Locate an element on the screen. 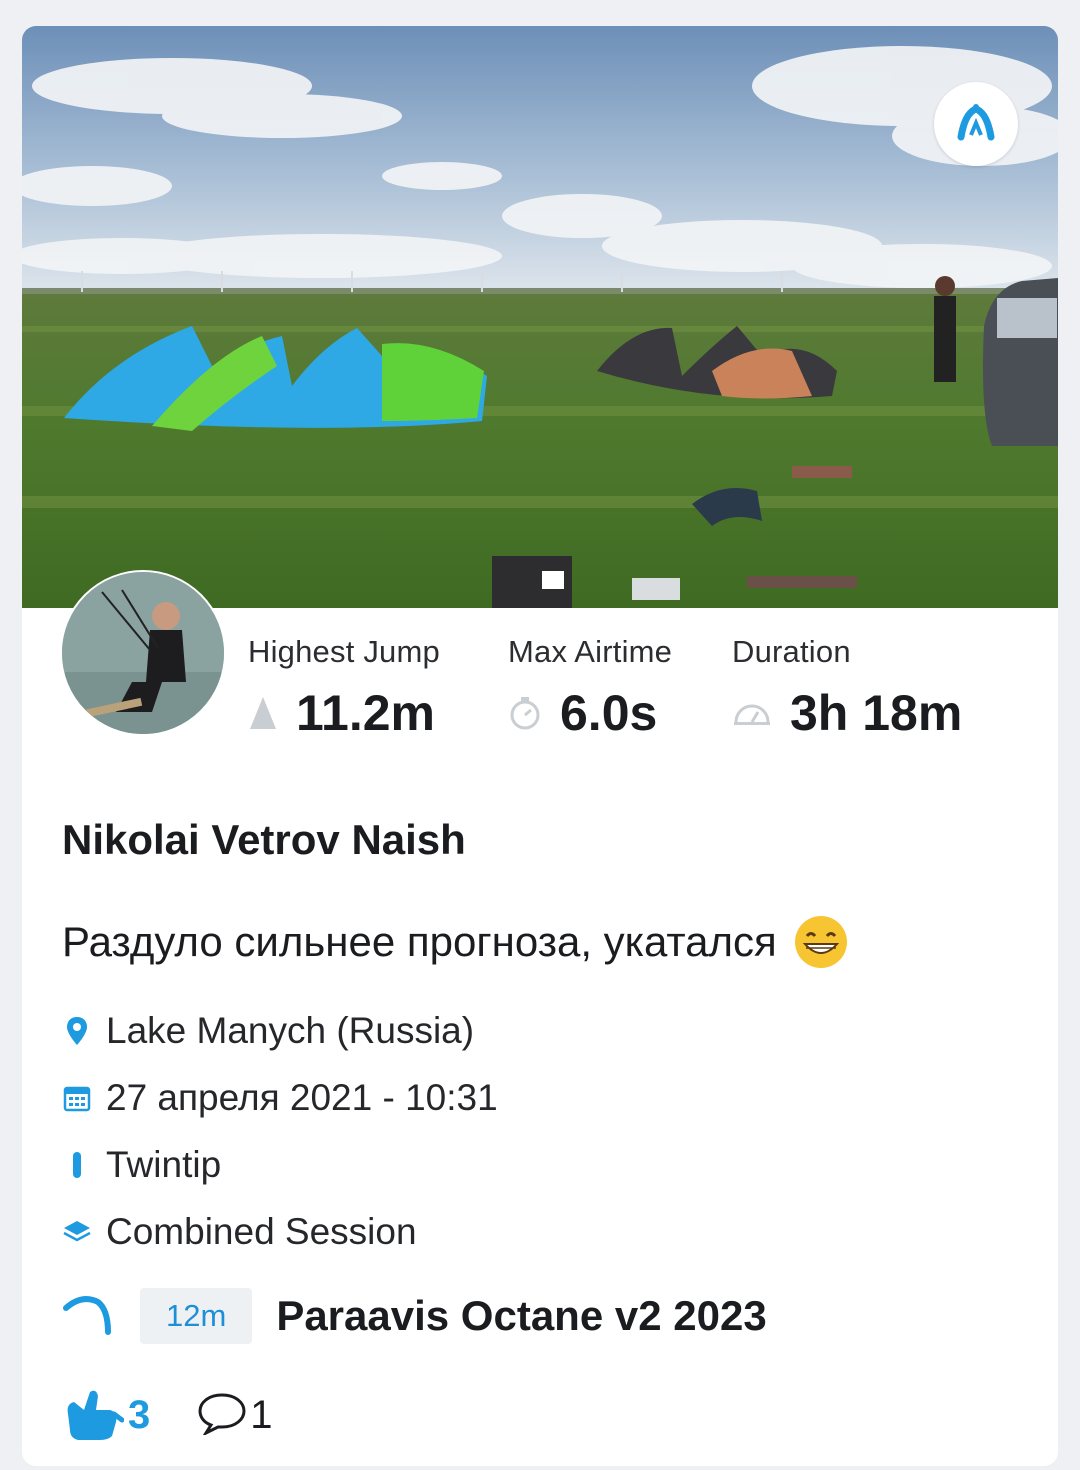 The width and height of the screenshot is (1080, 1470). comment-bubble-icon is located at coordinates (222, 1415).